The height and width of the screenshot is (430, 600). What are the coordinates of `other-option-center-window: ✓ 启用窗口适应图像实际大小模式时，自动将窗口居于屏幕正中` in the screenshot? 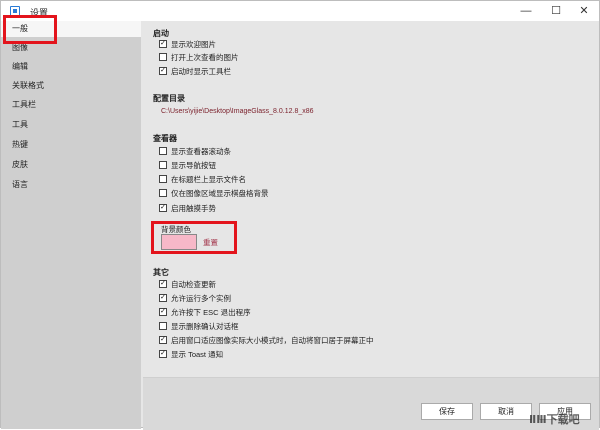 It's located at (266, 341).